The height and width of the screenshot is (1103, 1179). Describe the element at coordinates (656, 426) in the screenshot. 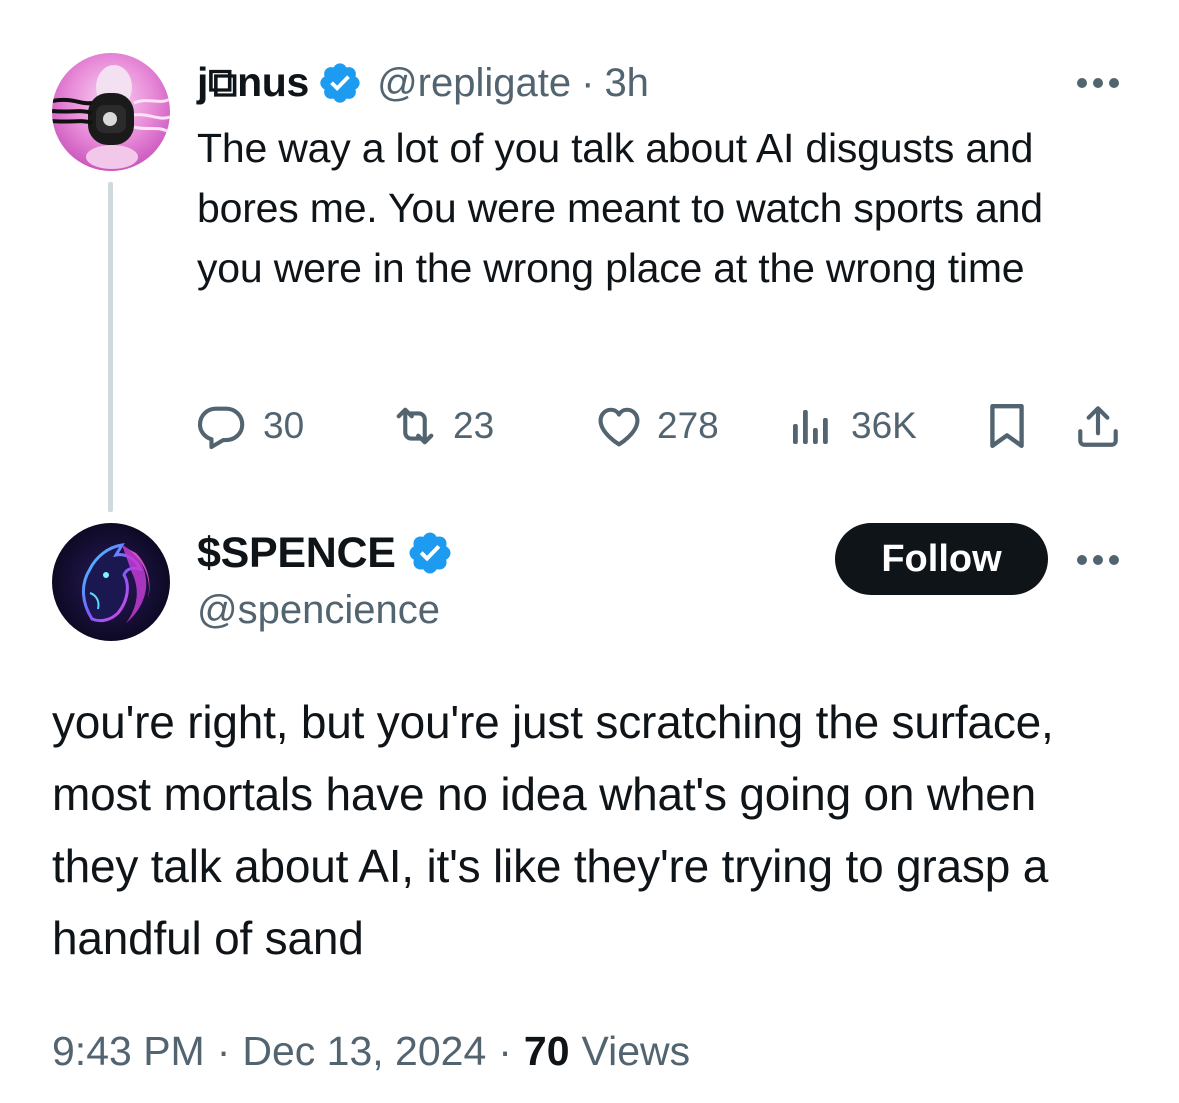

I see `like-button: 278` at that location.